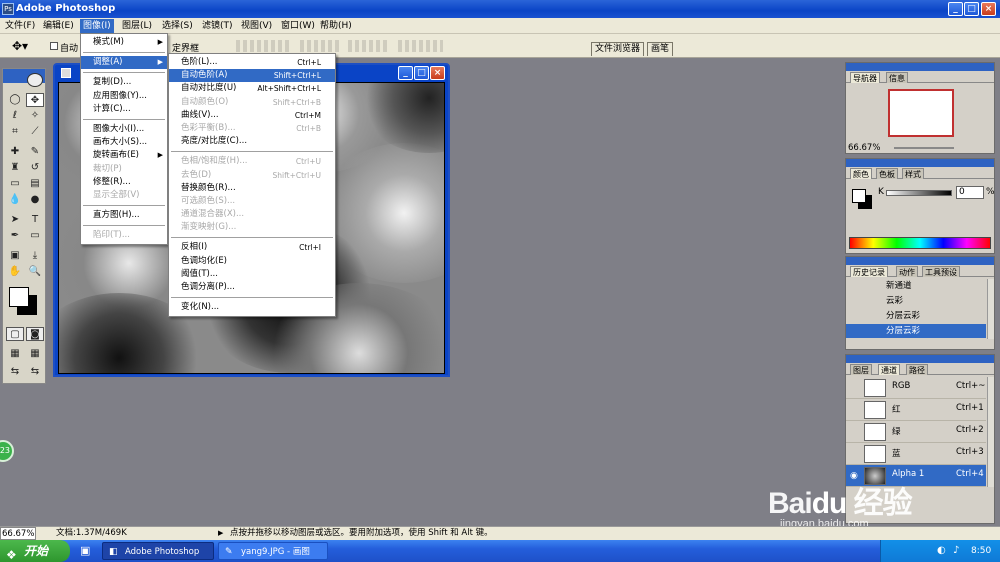  Describe the element at coordinates (917, 369) in the screenshot. I see `tab-paths: 路径` at that location.